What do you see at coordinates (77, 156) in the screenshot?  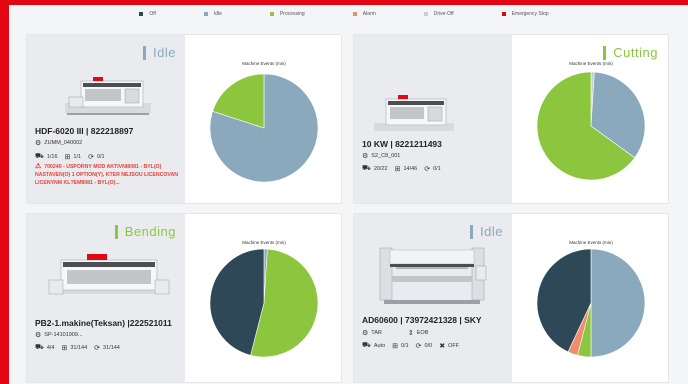 I see `sheets-count: 1/1` at bounding box center [77, 156].